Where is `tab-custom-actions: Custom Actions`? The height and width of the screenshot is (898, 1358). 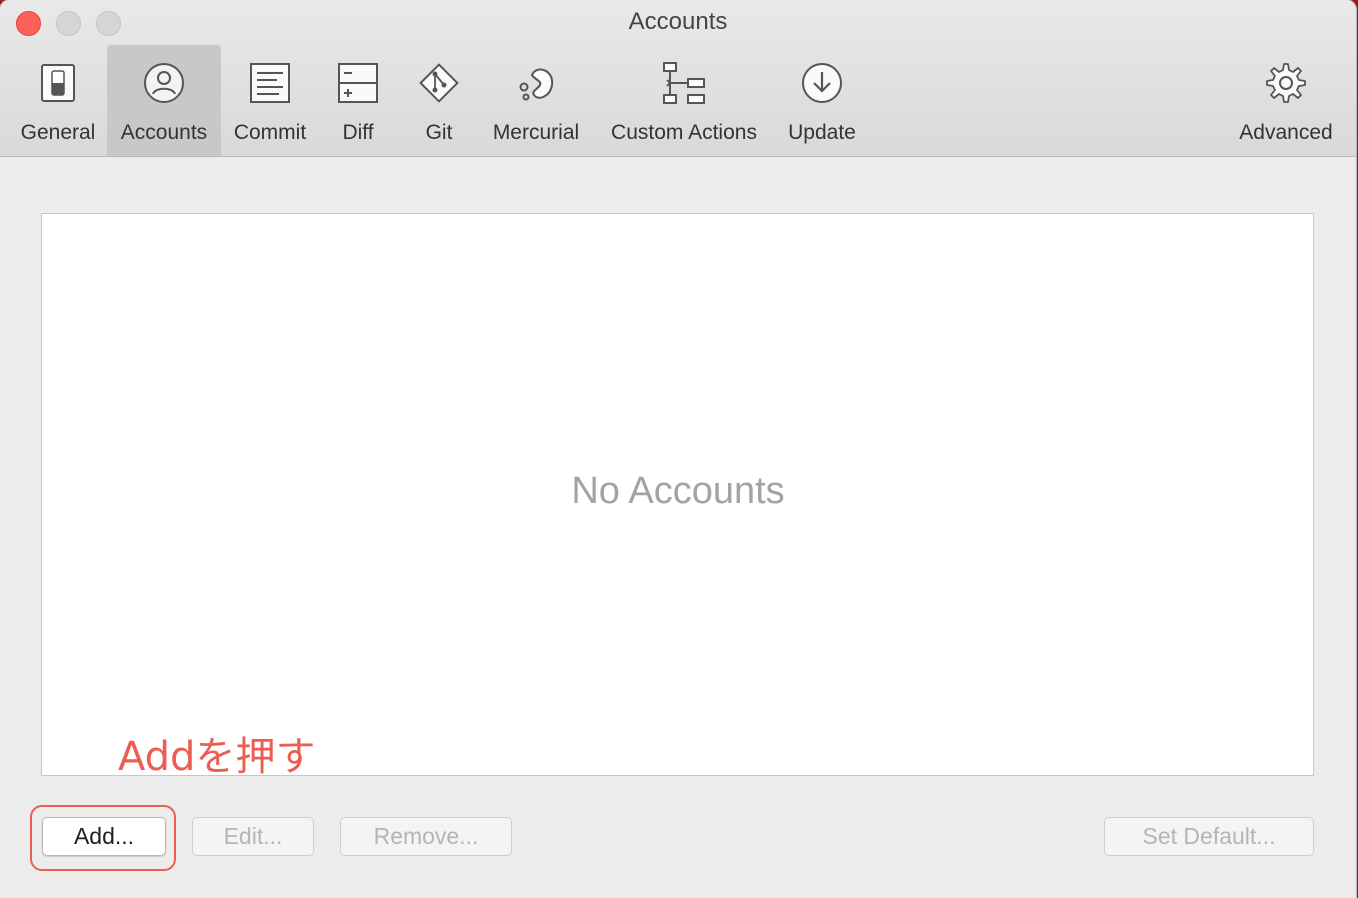 tab-custom-actions: Custom Actions is located at coordinates (684, 100).